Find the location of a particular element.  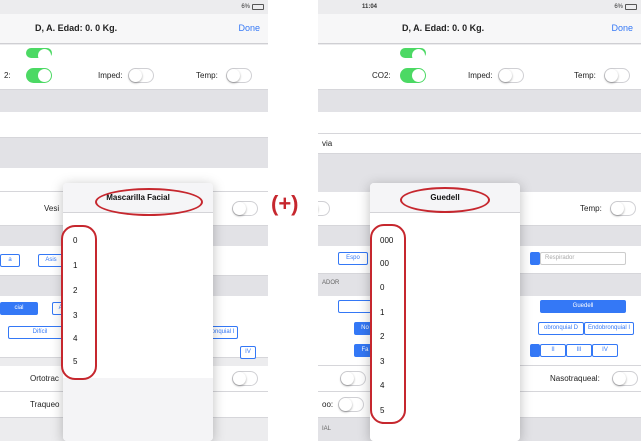

popover-footer is located at coordinates (138, 409).